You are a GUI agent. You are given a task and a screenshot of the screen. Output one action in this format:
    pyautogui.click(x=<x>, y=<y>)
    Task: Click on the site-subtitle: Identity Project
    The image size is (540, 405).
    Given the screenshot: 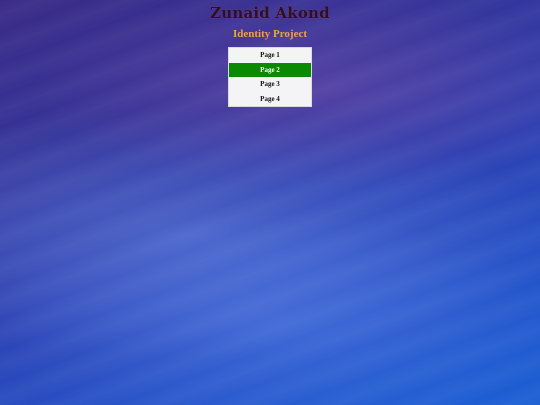 What is the action you would take?
    pyautogui.click(x=270, y=34)
    